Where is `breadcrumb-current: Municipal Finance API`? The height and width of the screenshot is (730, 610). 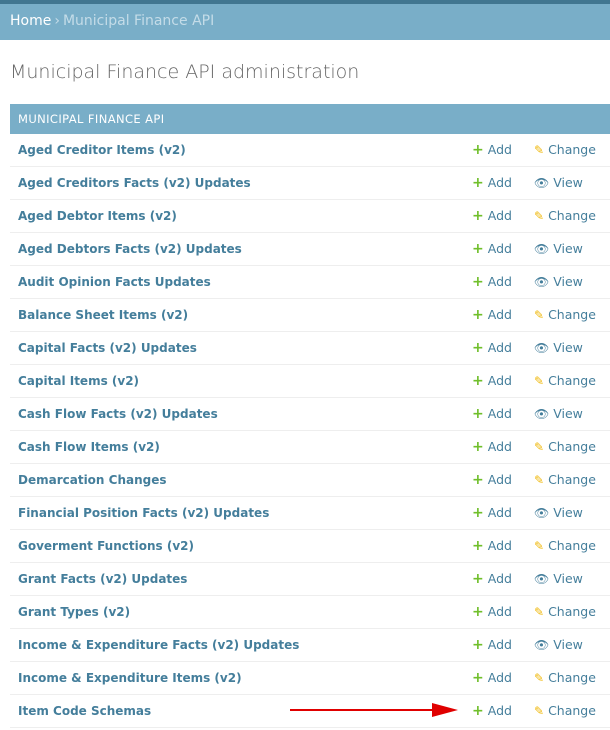 breadcrumb-current: Municipal Finance API is located at coordinates (138, 21).